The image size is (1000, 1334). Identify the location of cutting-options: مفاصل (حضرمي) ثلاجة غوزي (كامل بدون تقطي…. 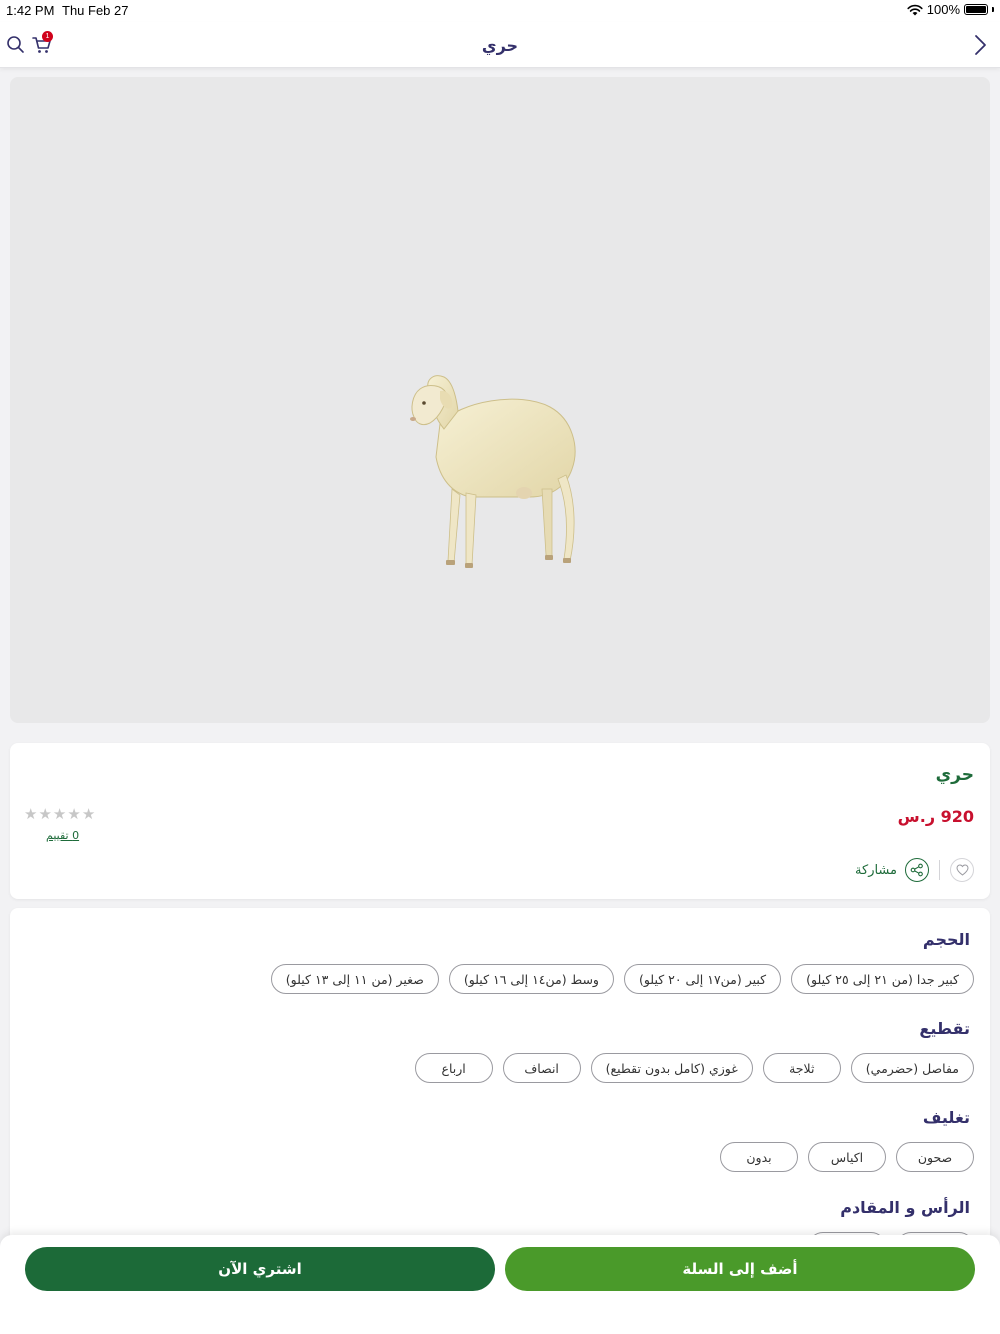
(694, 1068).